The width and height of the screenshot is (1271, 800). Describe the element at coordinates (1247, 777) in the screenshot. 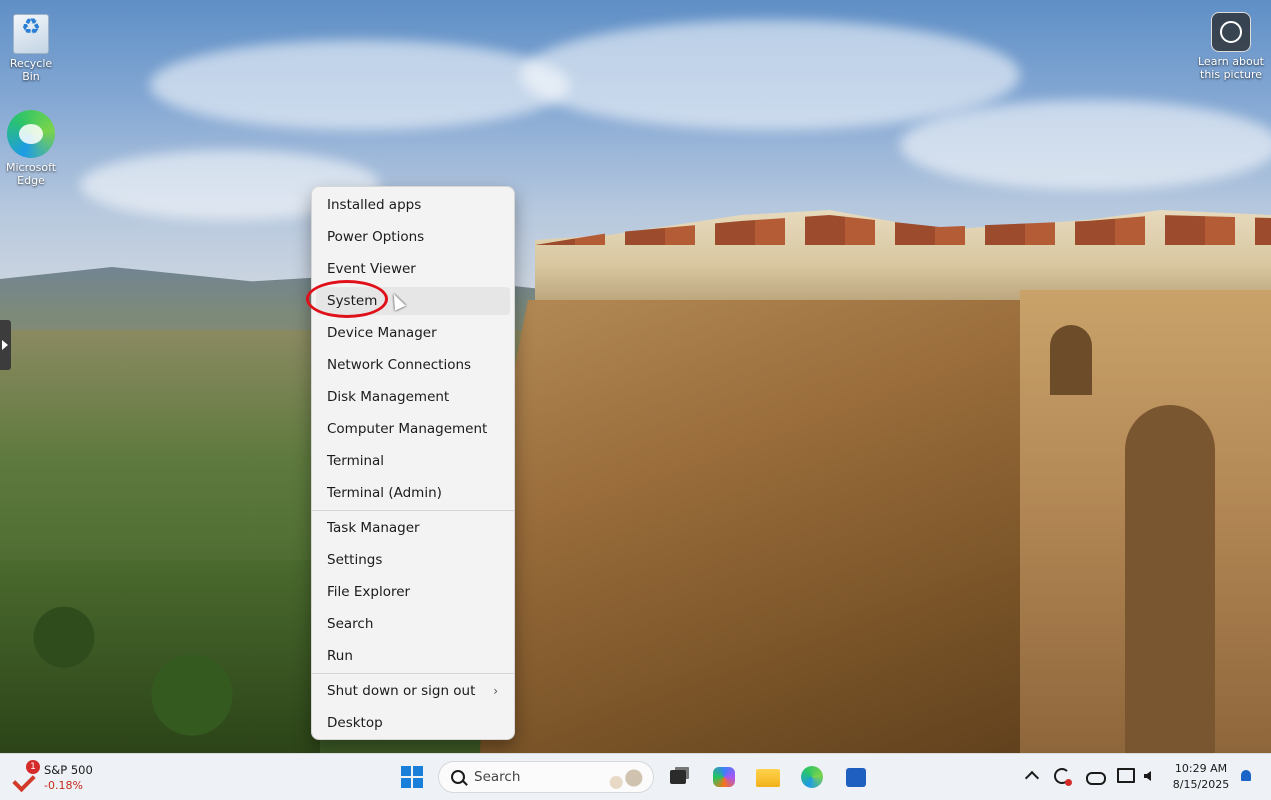

I see `notifications-bell-icon` at that location.